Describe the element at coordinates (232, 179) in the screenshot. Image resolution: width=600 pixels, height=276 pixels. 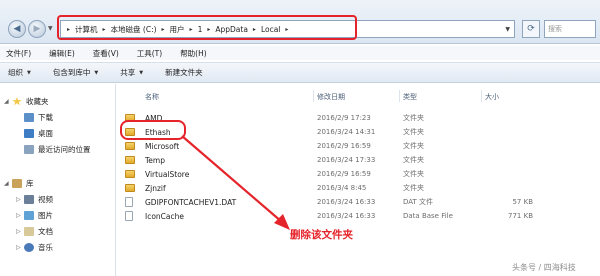
I see `arrow-shaft` at that location.